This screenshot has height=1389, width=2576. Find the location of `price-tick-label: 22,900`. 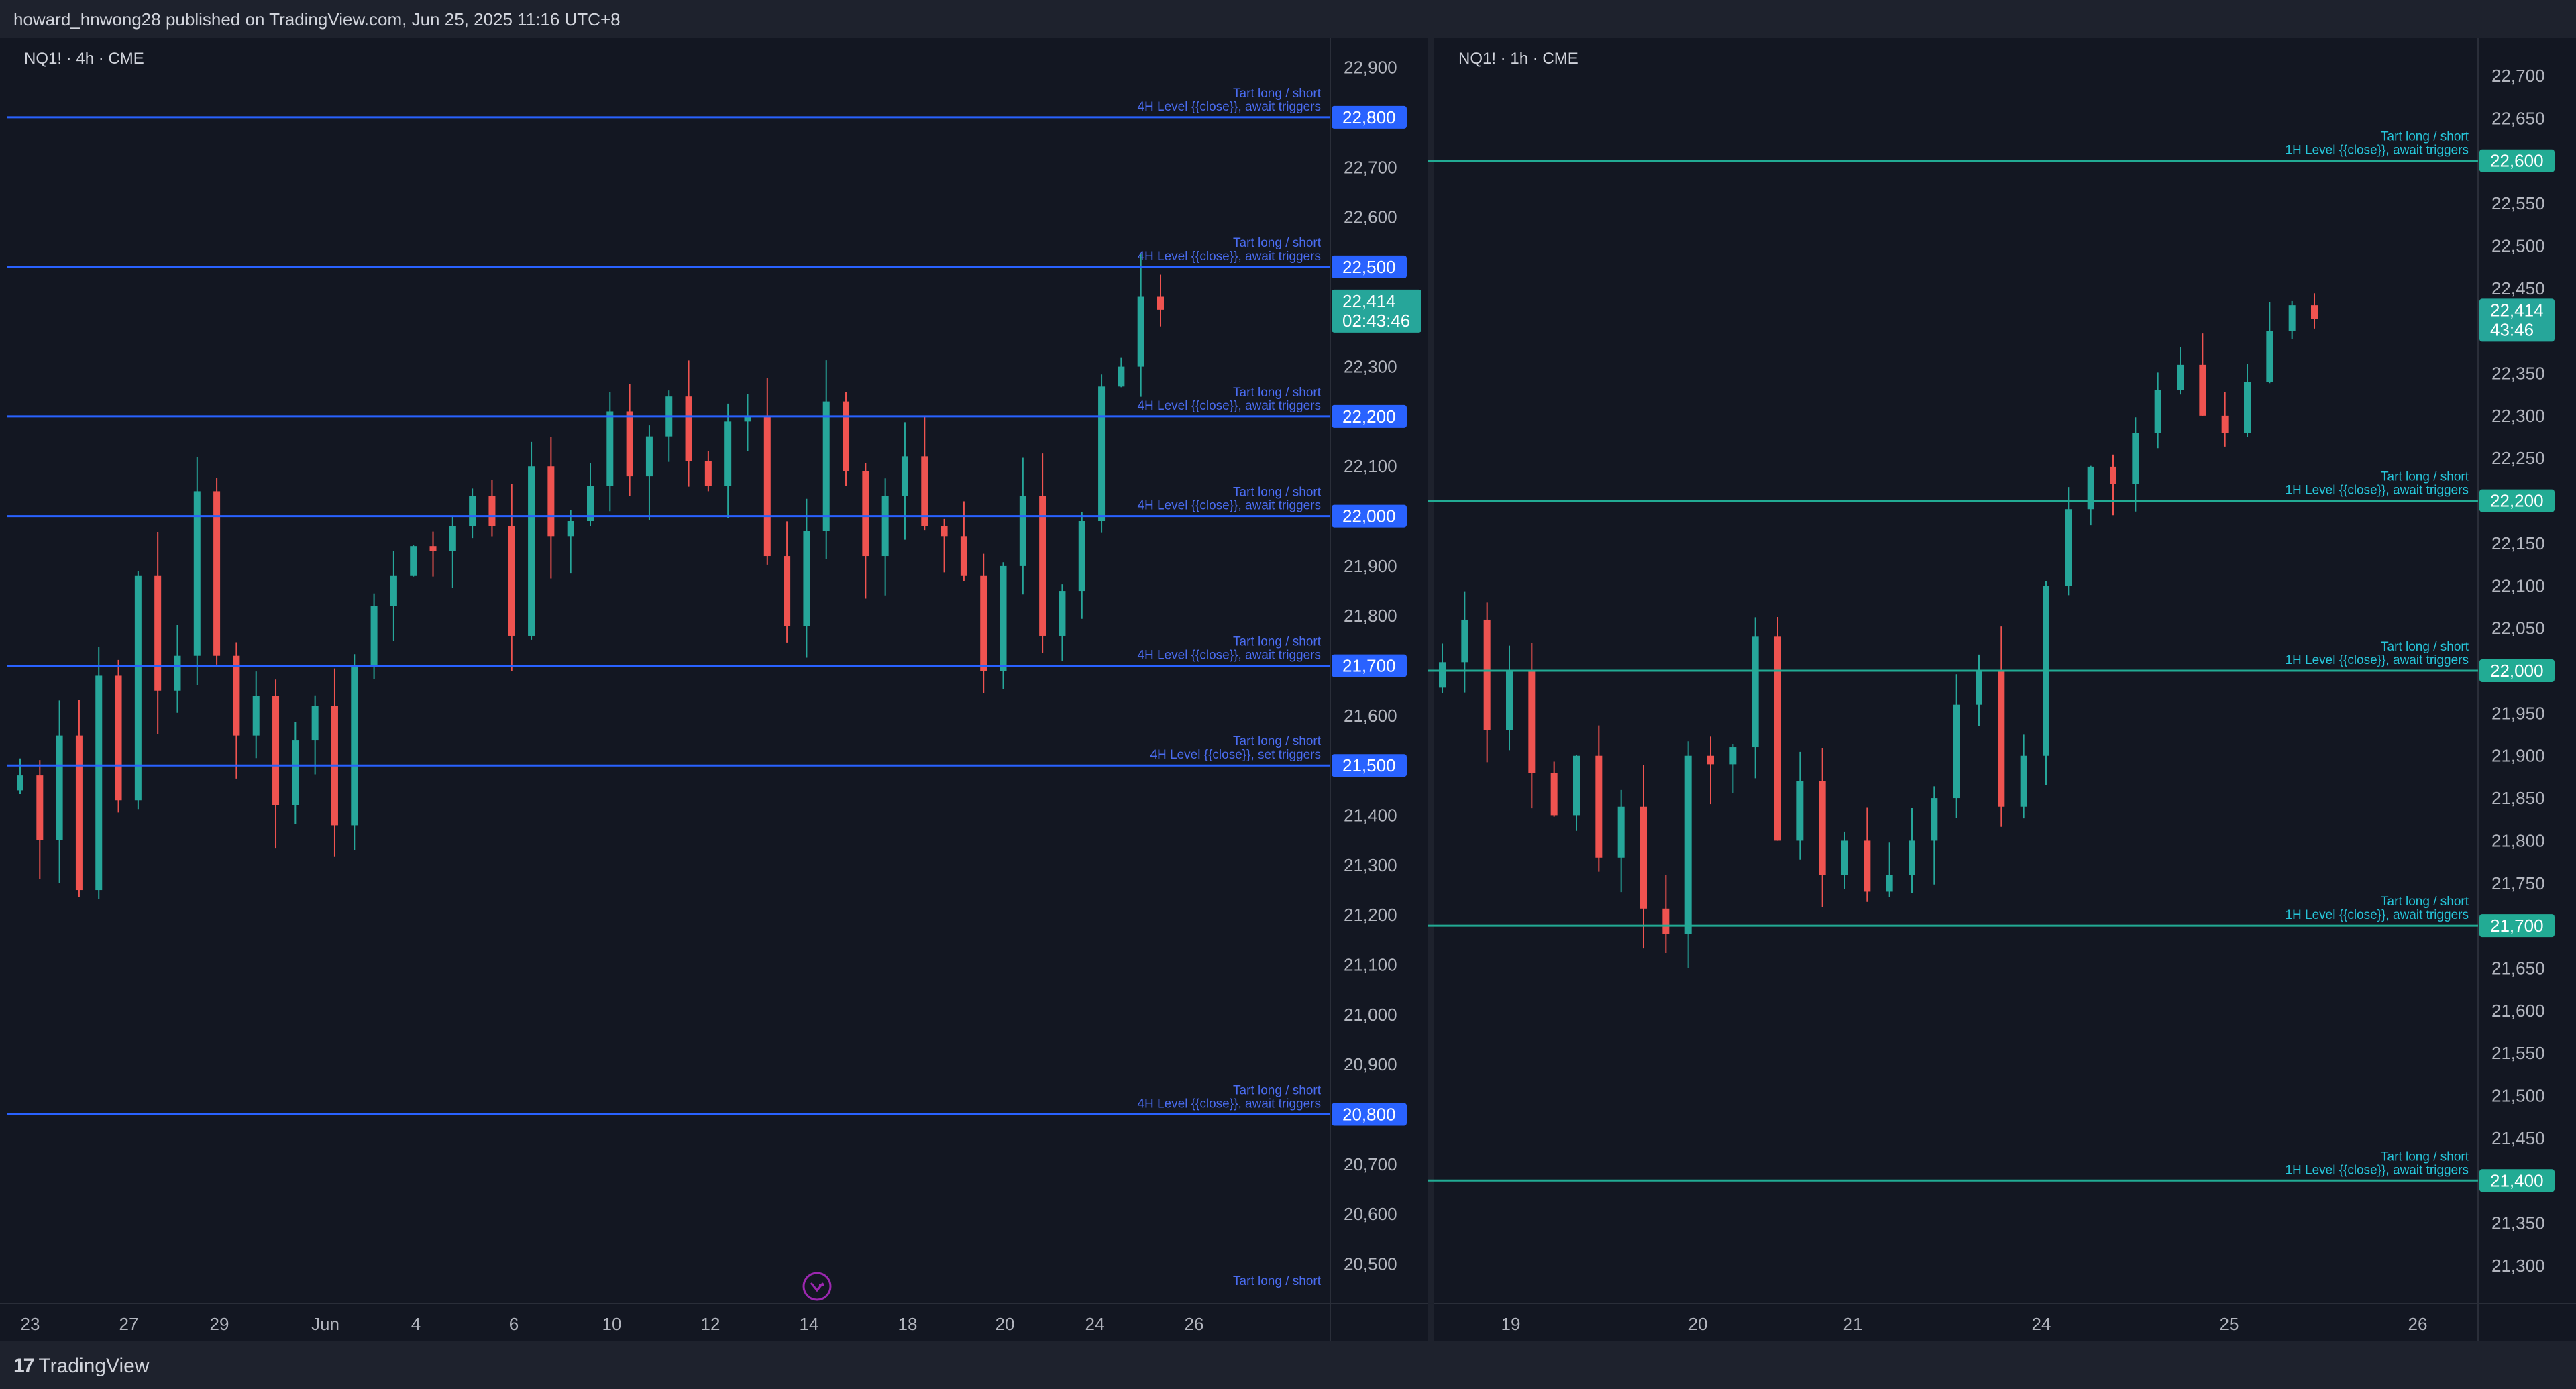

price-tick-label: 22,900 is located at coordinates (1370, 68).